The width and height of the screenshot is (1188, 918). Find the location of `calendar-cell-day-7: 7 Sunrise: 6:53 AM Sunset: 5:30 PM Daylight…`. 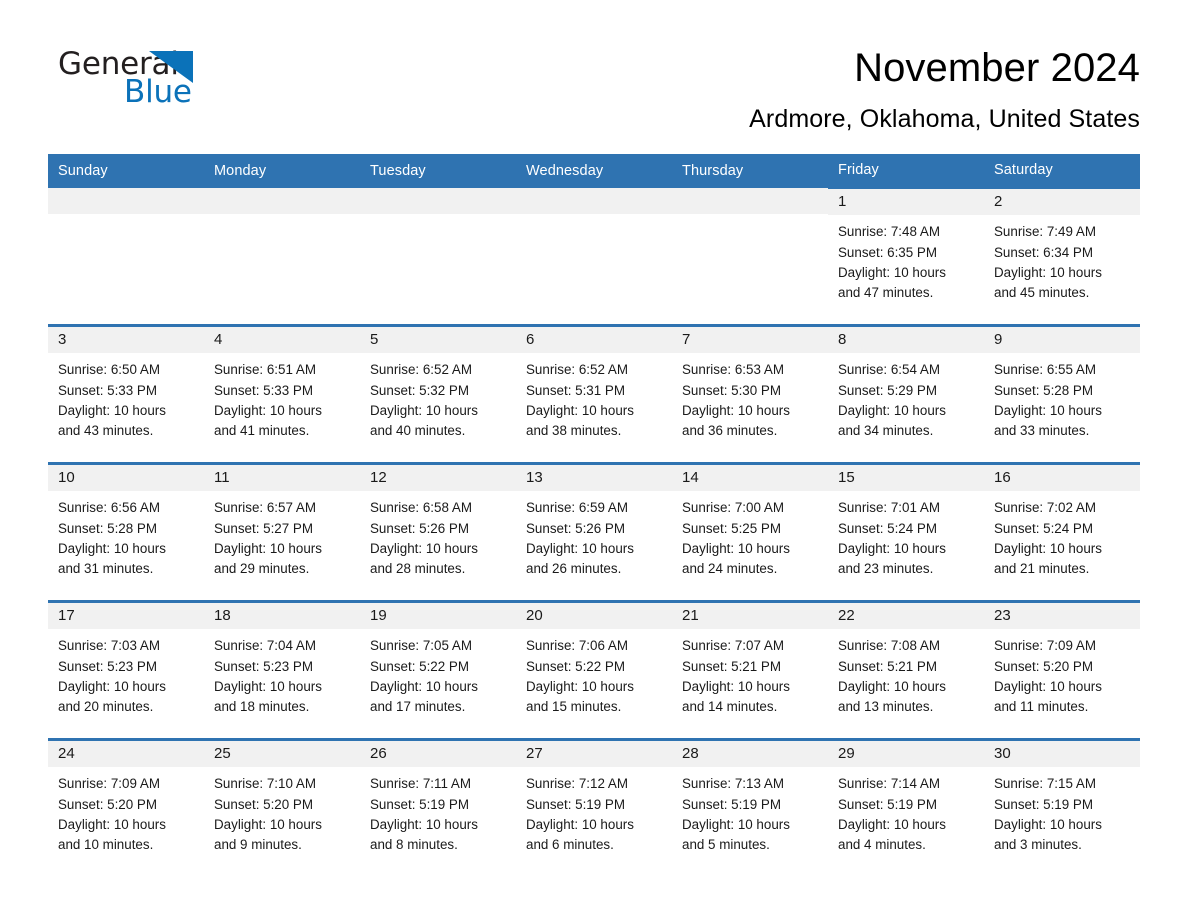

calendar-cell-day-7: 7 Sunrise: 6:53 AM Sunset: 5:30 PM Daylight… is located at coordinates (750, 394).